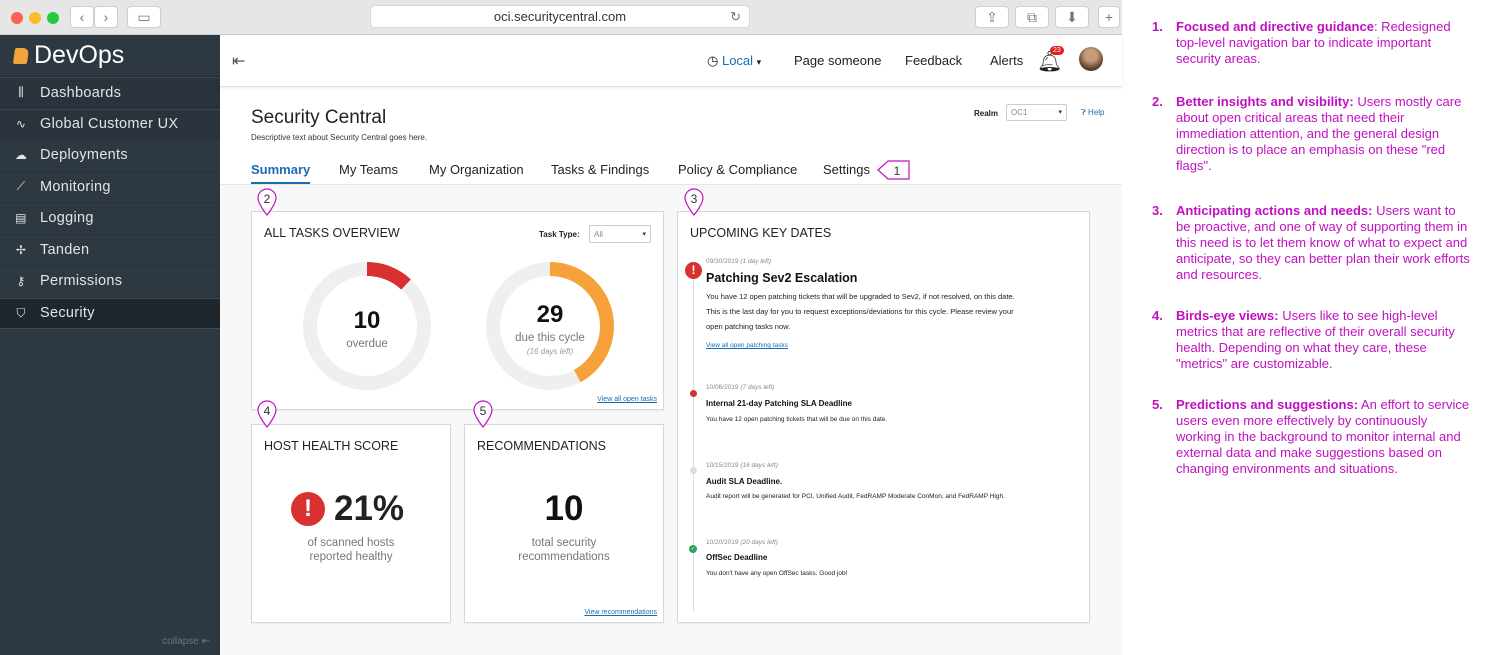 Image resolution: width=1498 pixels, height=655 pixels. I want to click on annotation-pin-4: 4, so click(267, 414).